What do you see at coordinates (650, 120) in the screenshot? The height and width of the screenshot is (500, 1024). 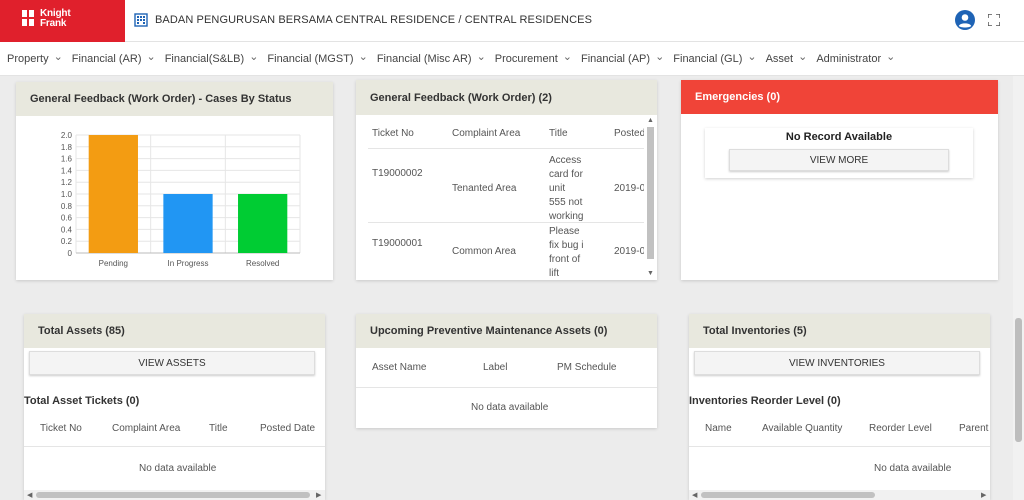 I see `scroll-up-icon: ▲` at bounding box center [650, 120].